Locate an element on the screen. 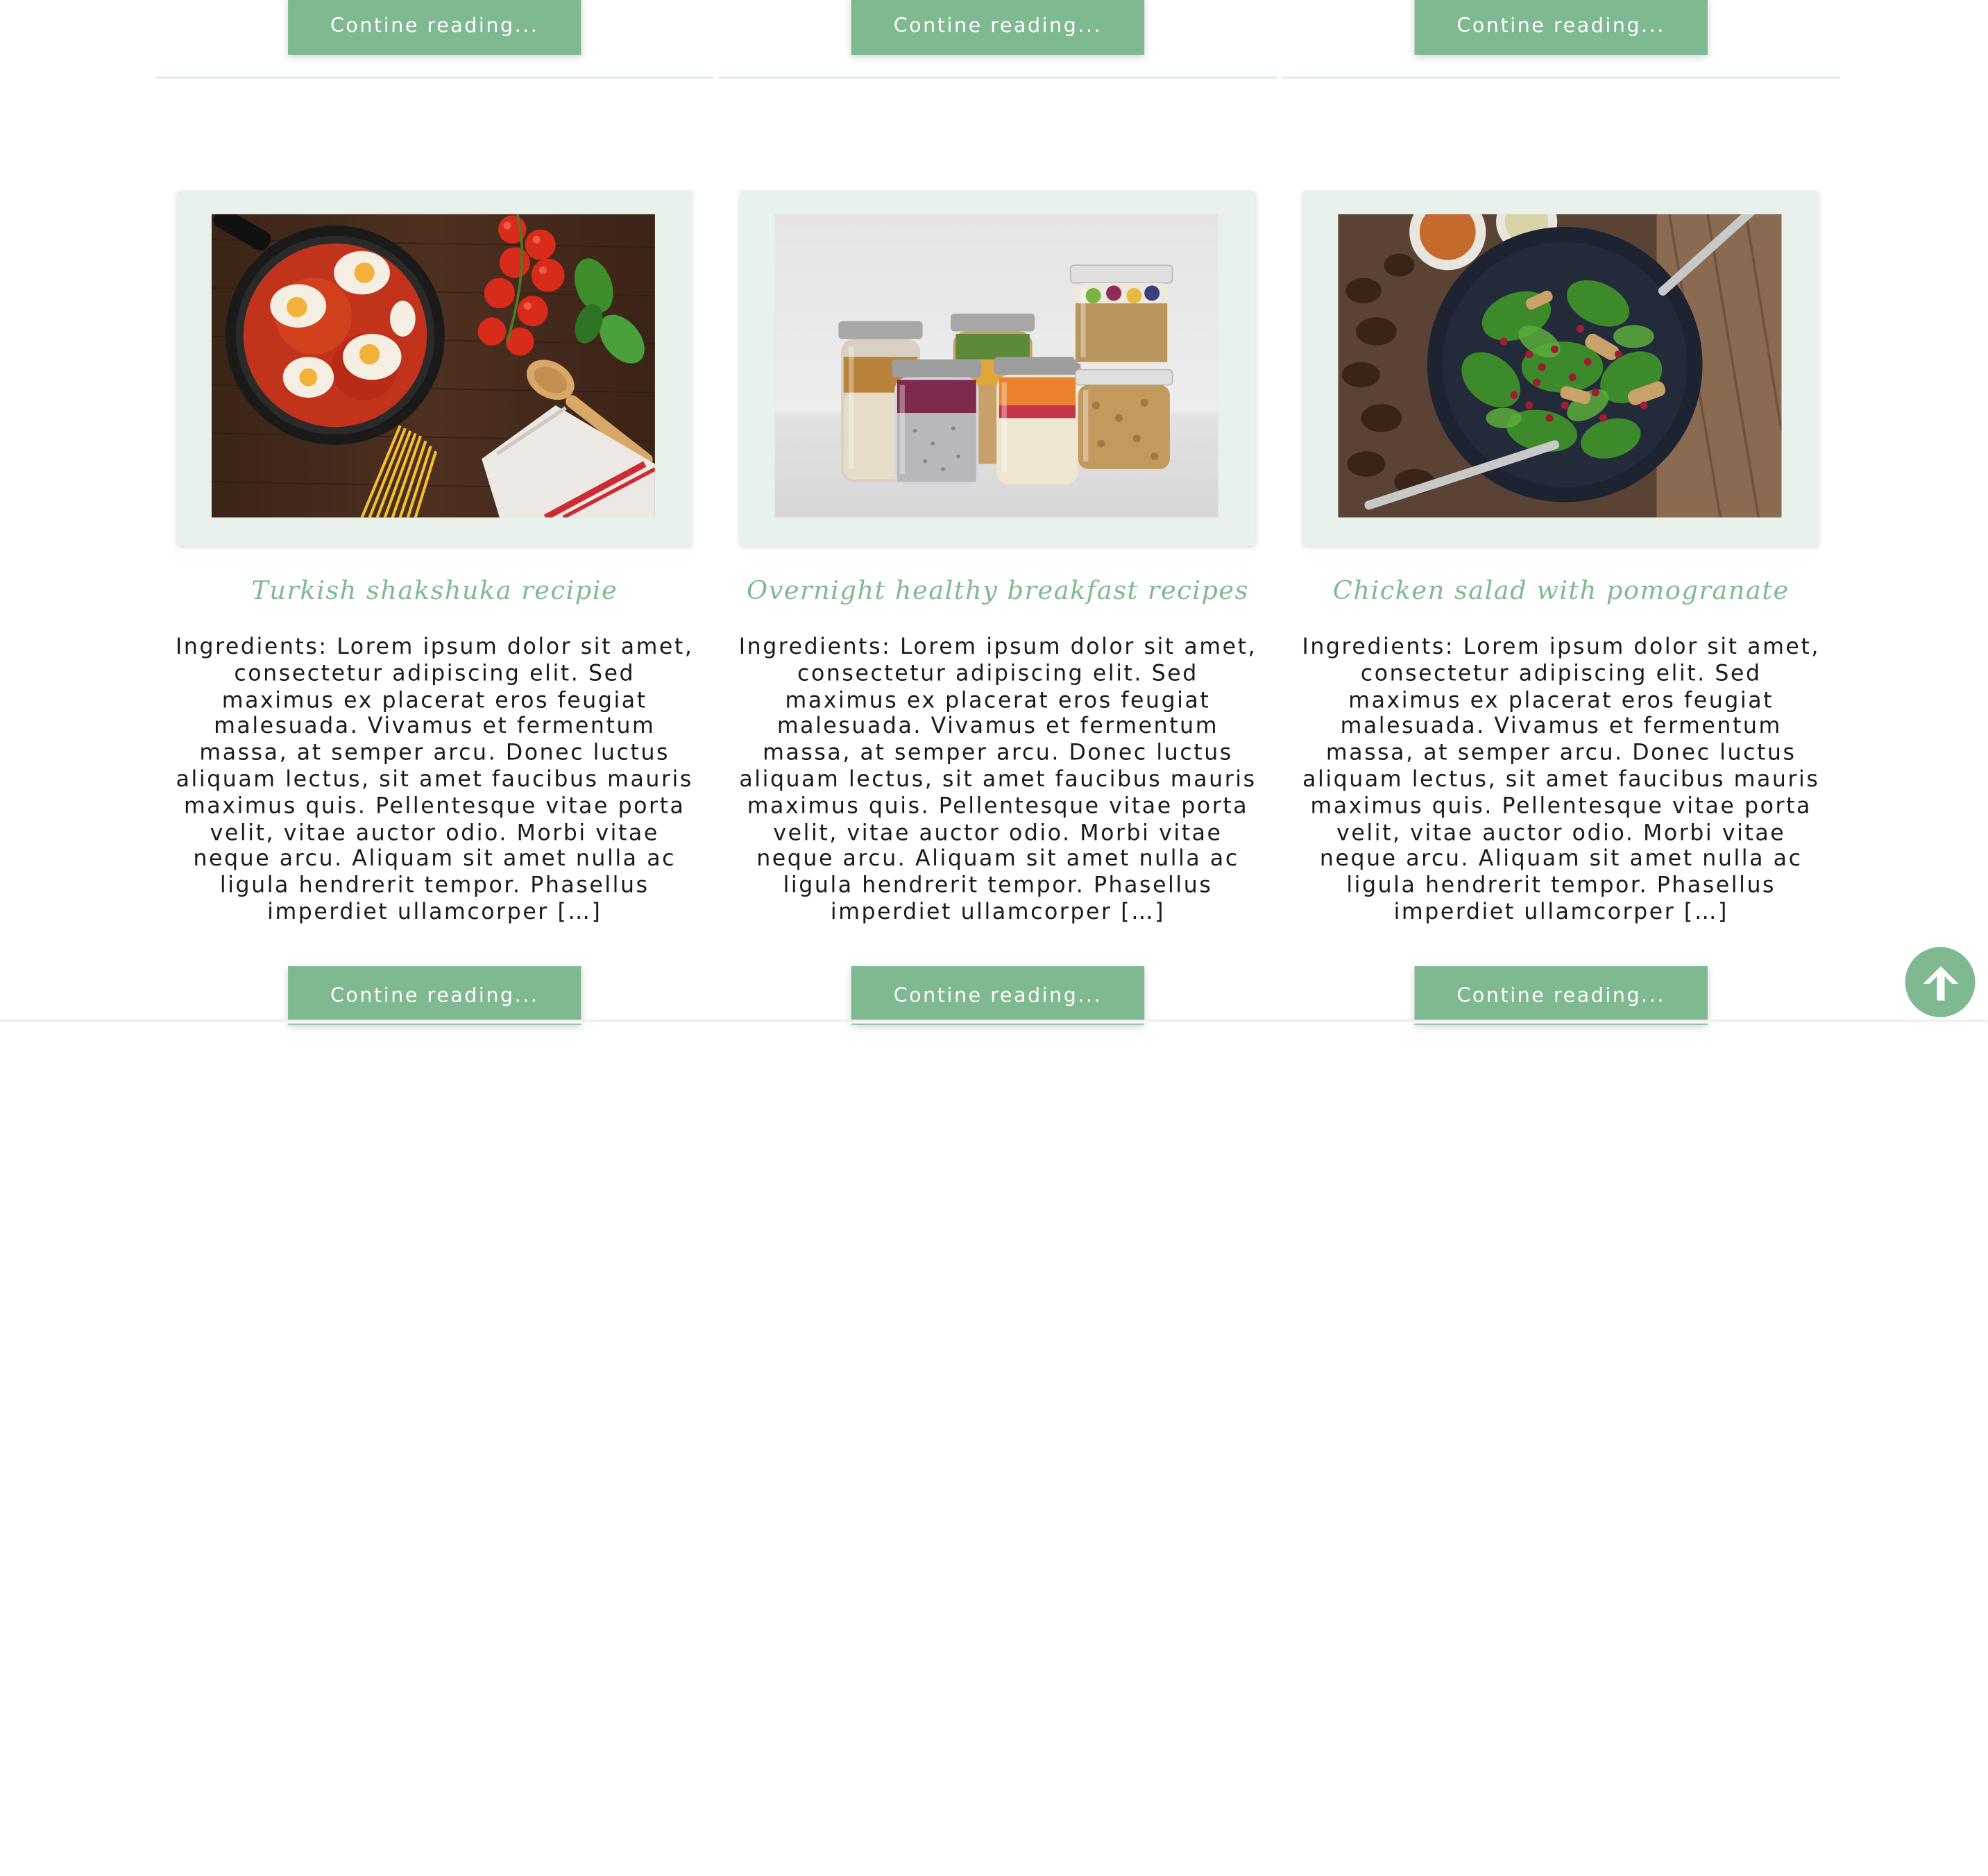  arrow-up-icon is located at coordinates (1940, 982).